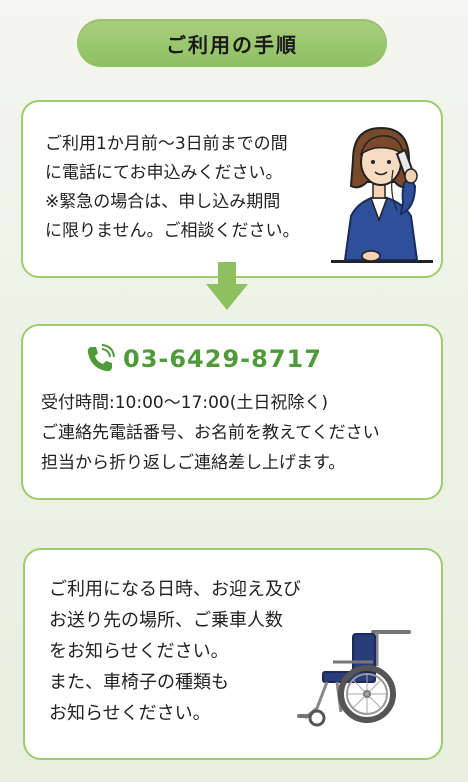 The width and height of the screenshot is (468, 782). I want to click on step-3-line: をお知らせください。, so click(139, 651).